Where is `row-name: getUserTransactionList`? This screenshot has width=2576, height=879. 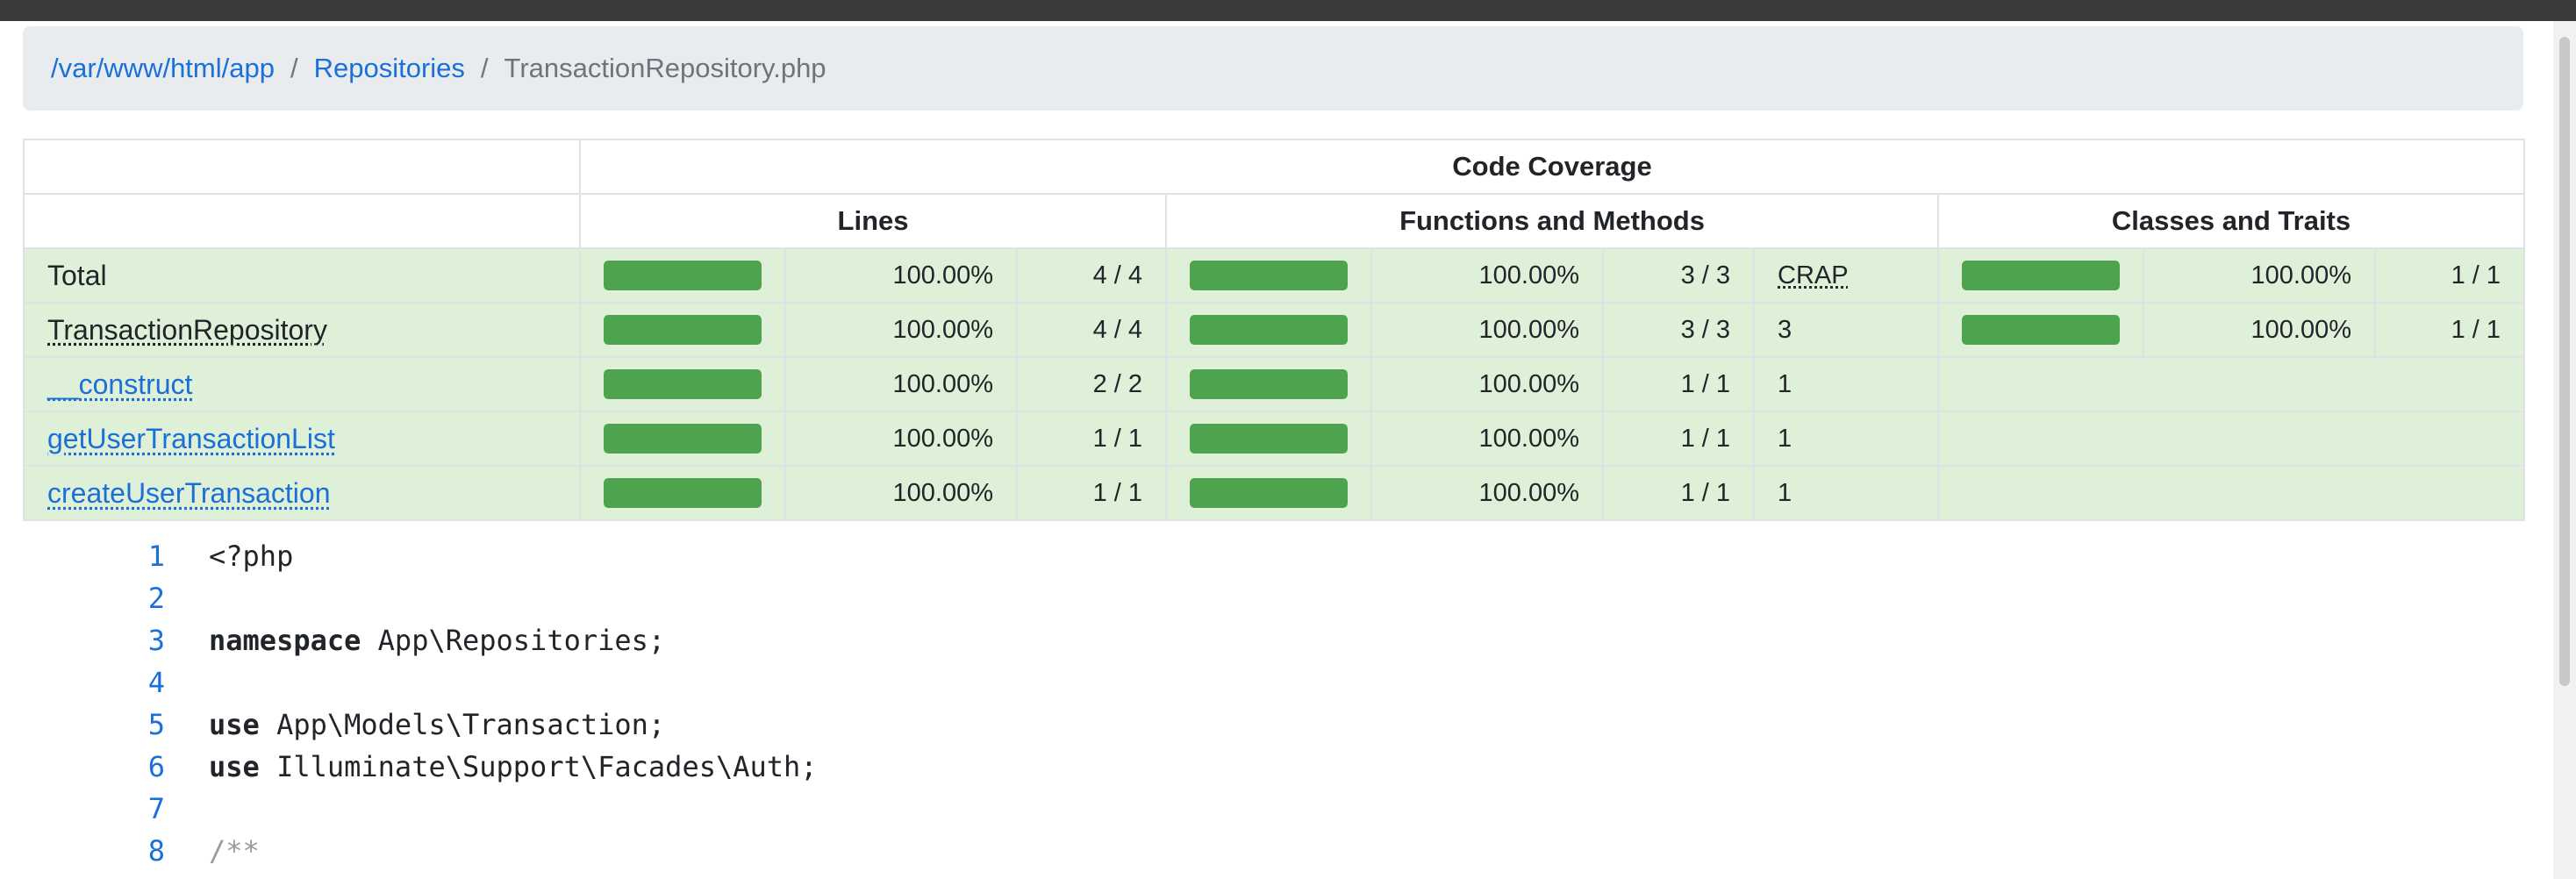 row-name: getUserTransactionList is located at coordinates (302, 439).